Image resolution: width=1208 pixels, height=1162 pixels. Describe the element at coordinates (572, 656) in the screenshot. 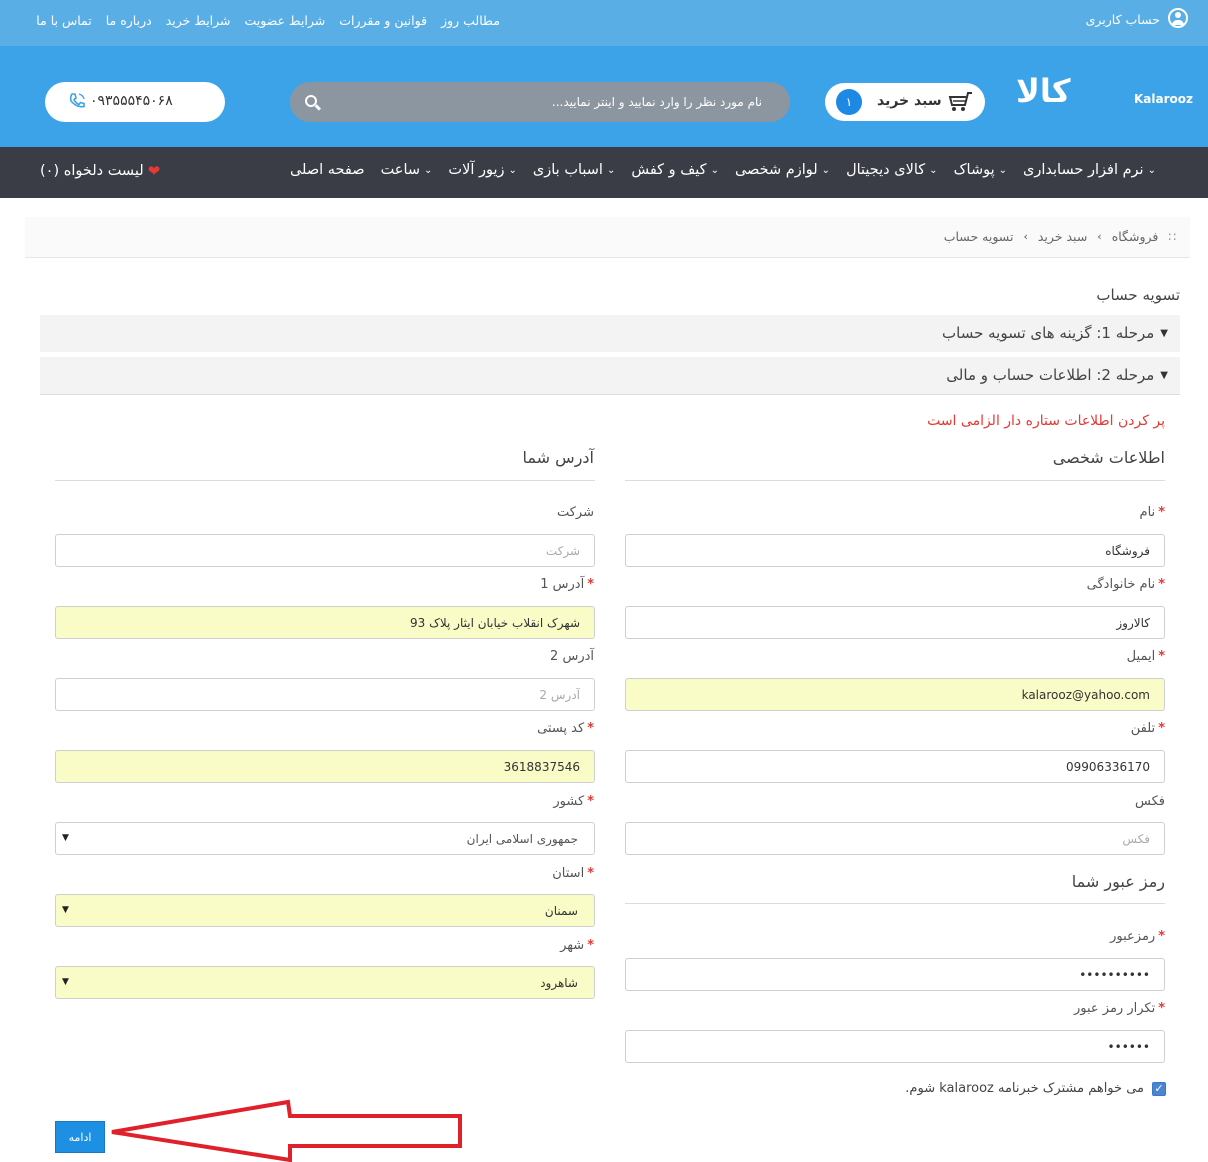

I see `label-text: آدرس 2` at that location.